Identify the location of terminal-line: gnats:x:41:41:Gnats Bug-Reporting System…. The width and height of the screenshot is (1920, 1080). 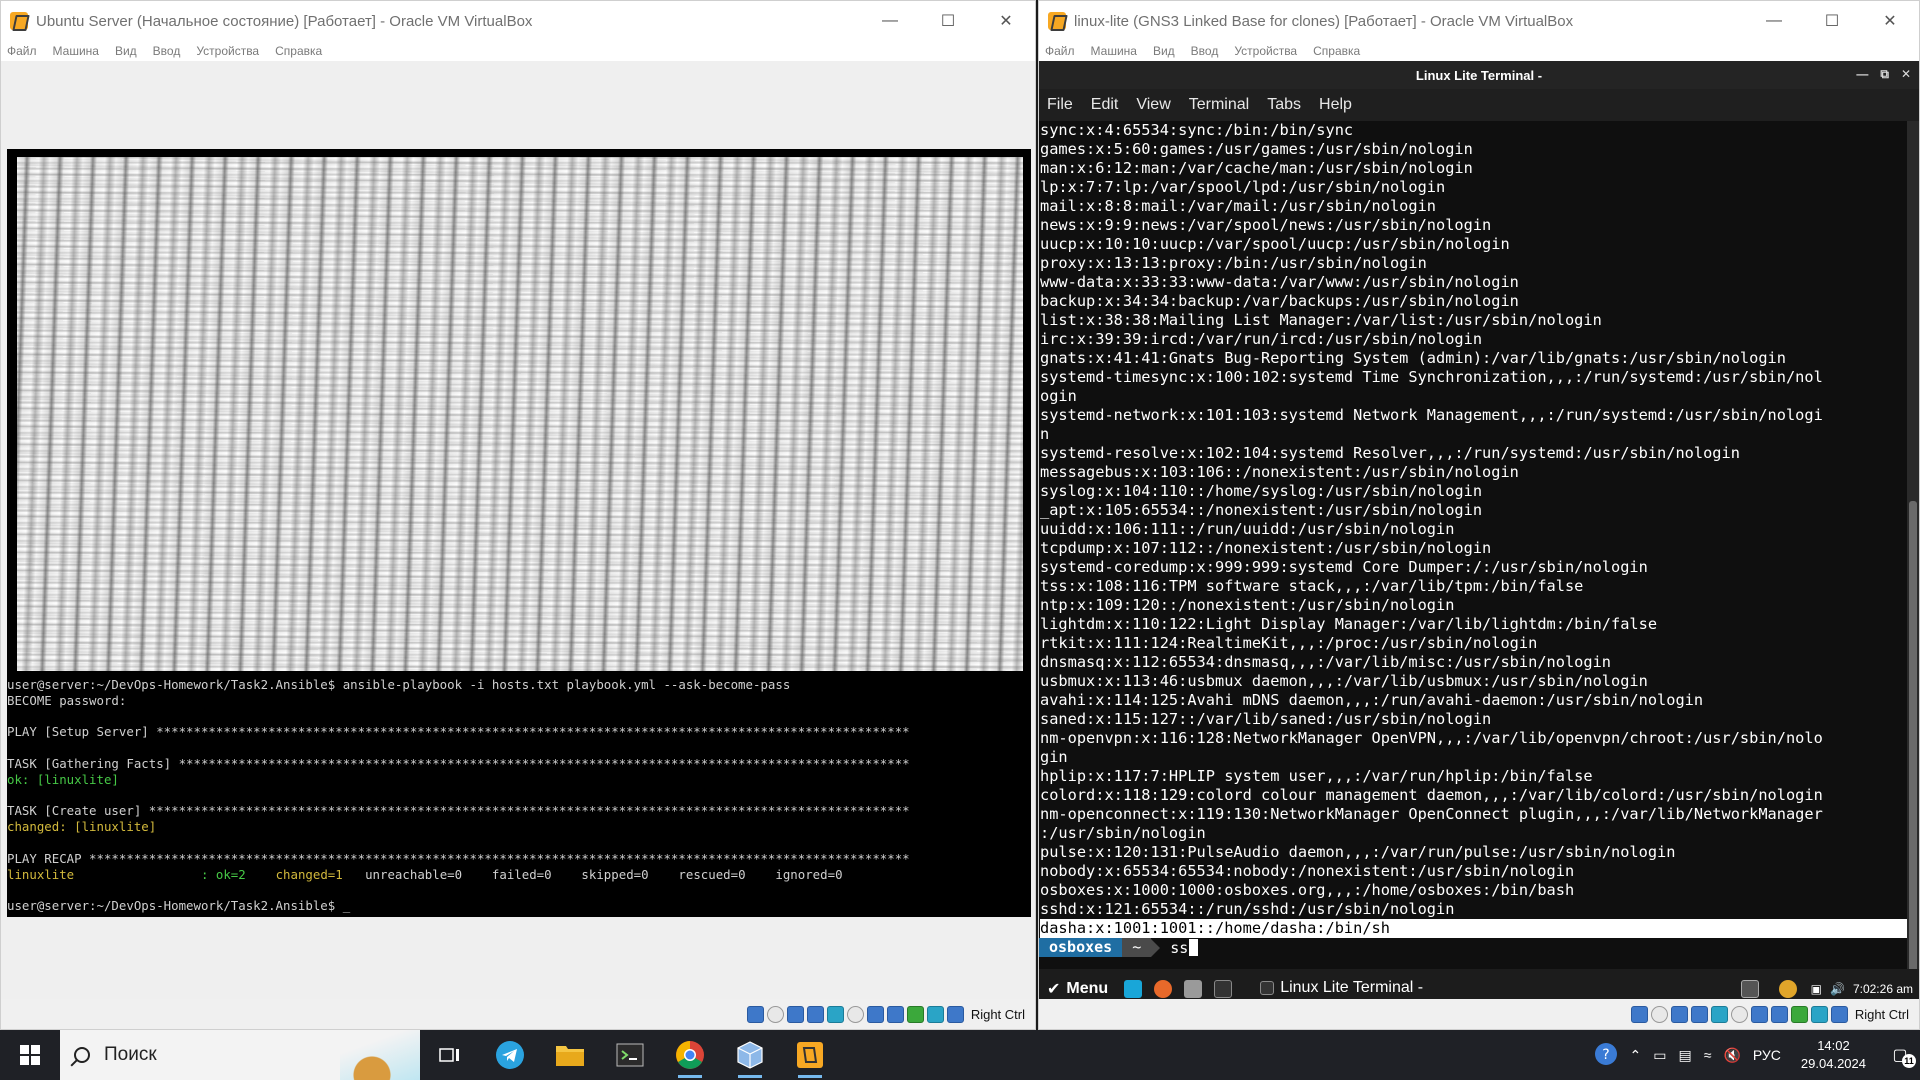
(1413, 358).